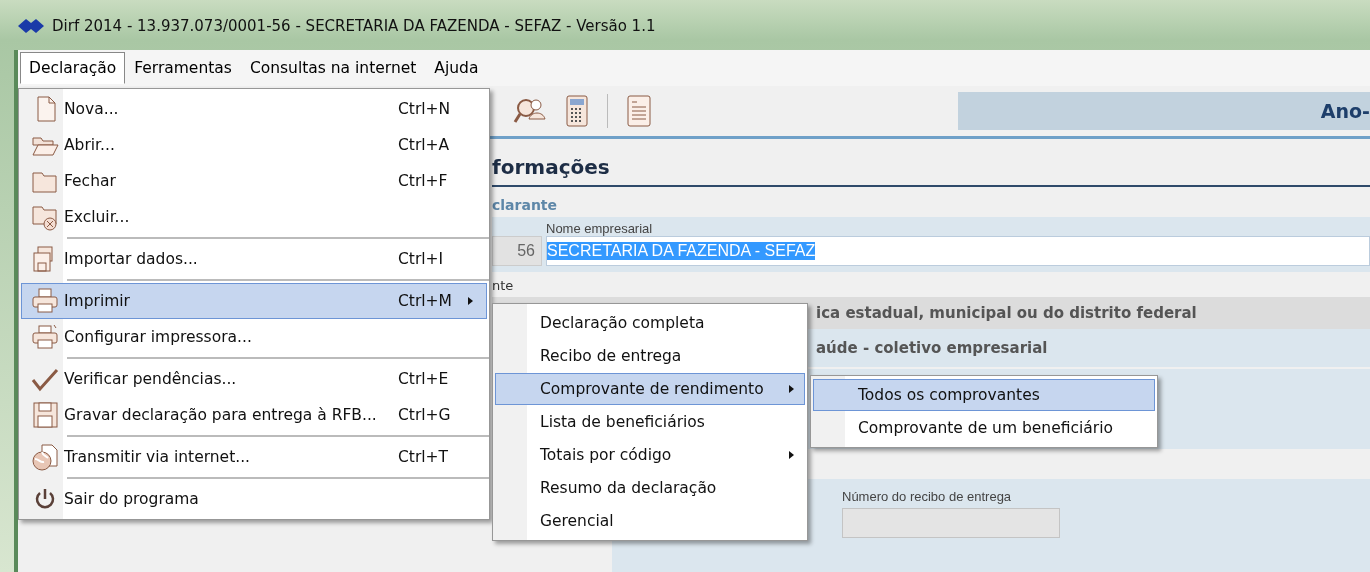 The width and height of the screenshot is (1370, 572). I want to click on field-label: nte, so click(503, 285).